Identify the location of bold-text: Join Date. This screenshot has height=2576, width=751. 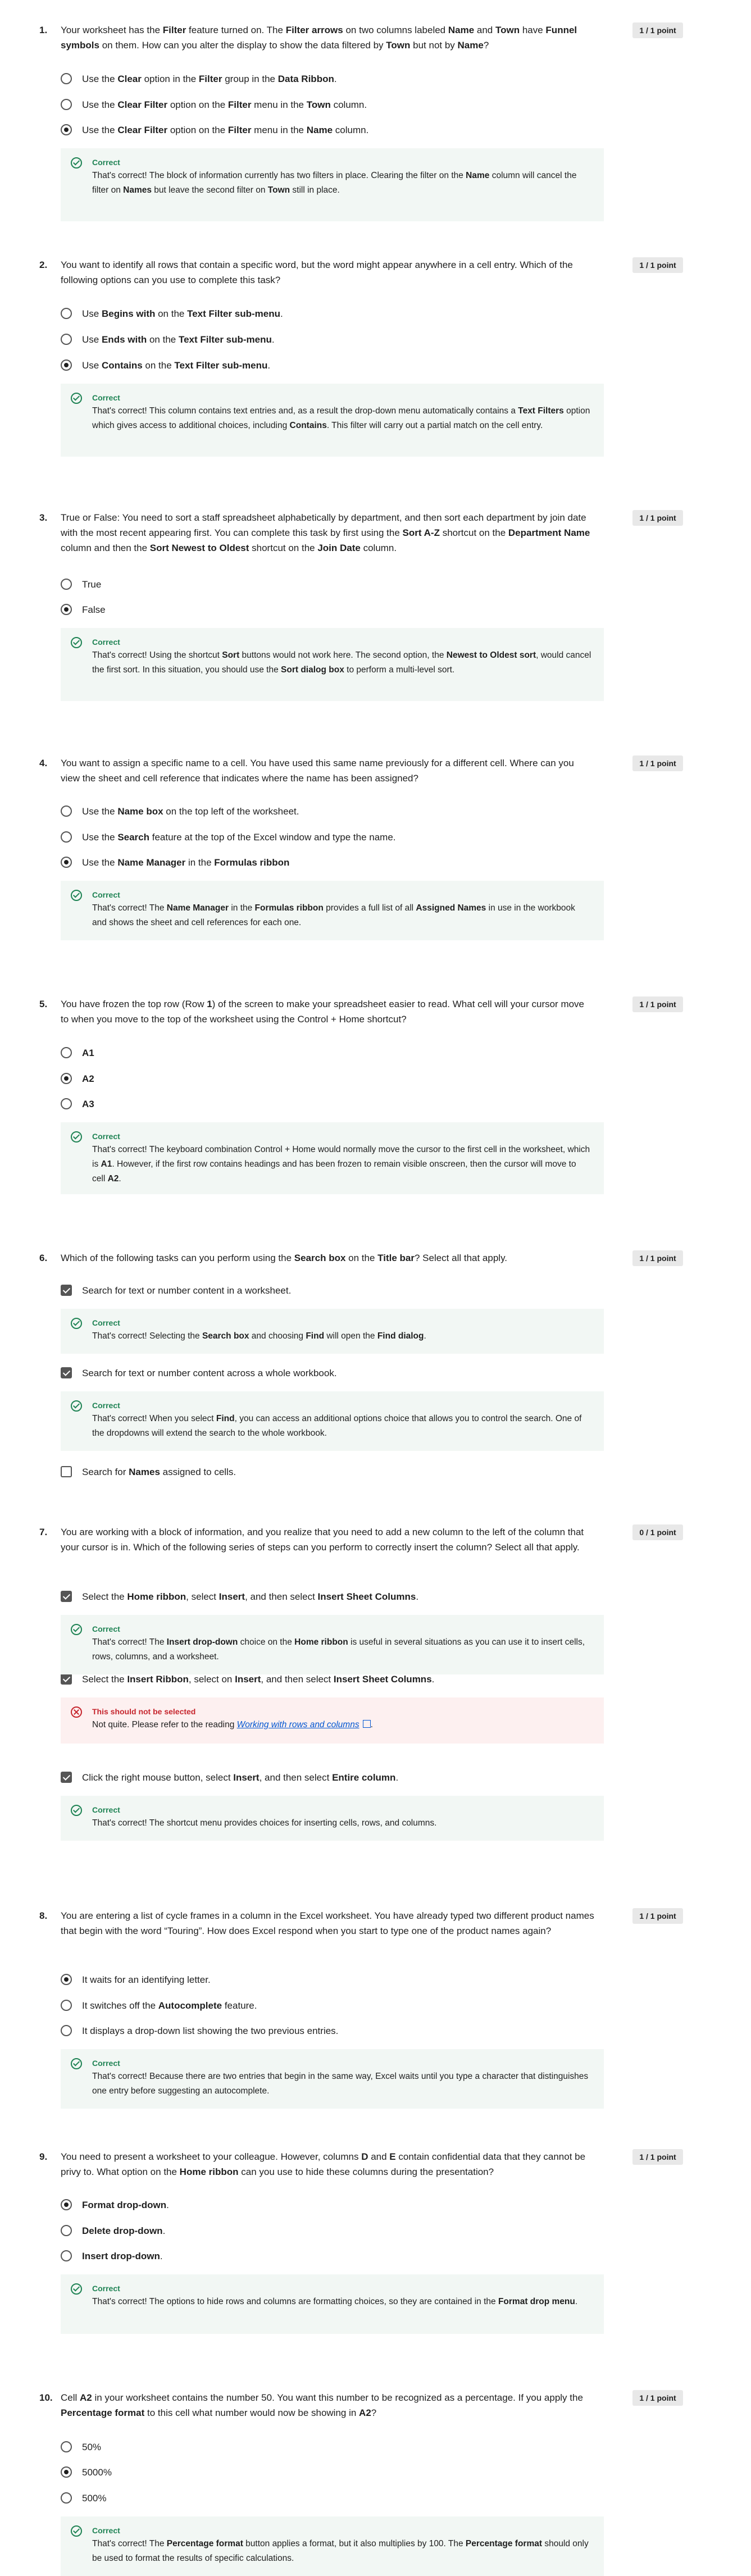
(339, 548).